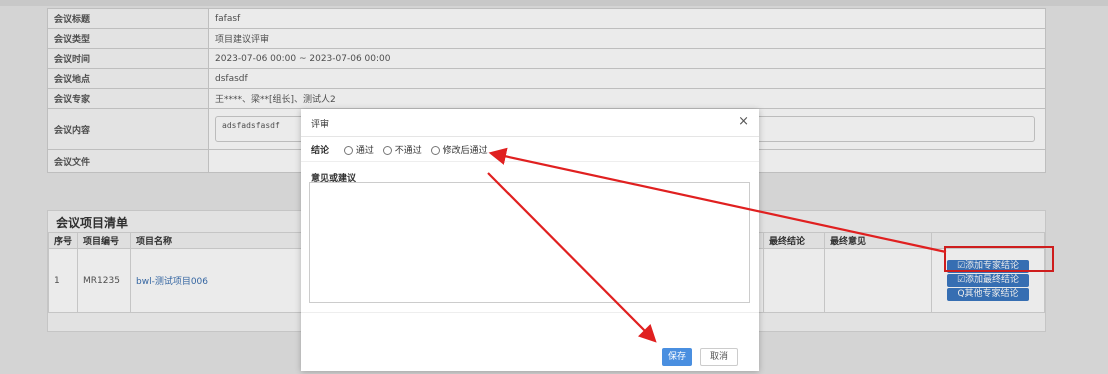  I want to click on opinion-textarea, so click(529, 242).